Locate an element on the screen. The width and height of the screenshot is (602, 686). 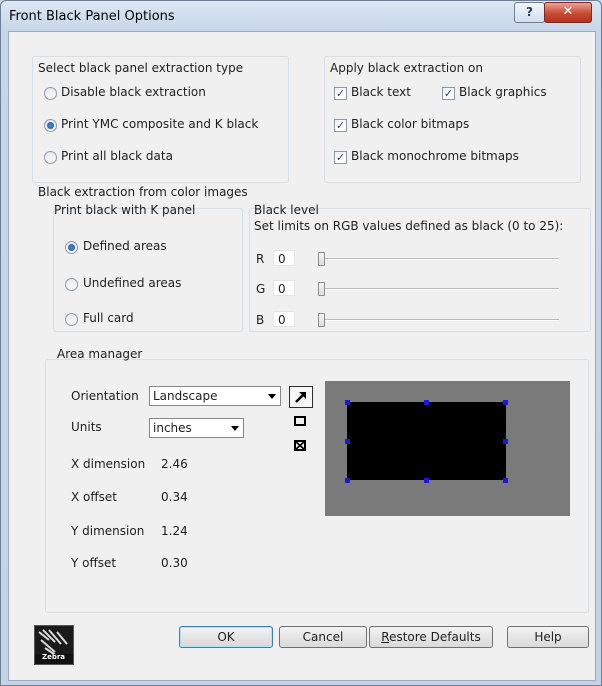
cancel-button: Cancel is located at coordinates (323, 637).